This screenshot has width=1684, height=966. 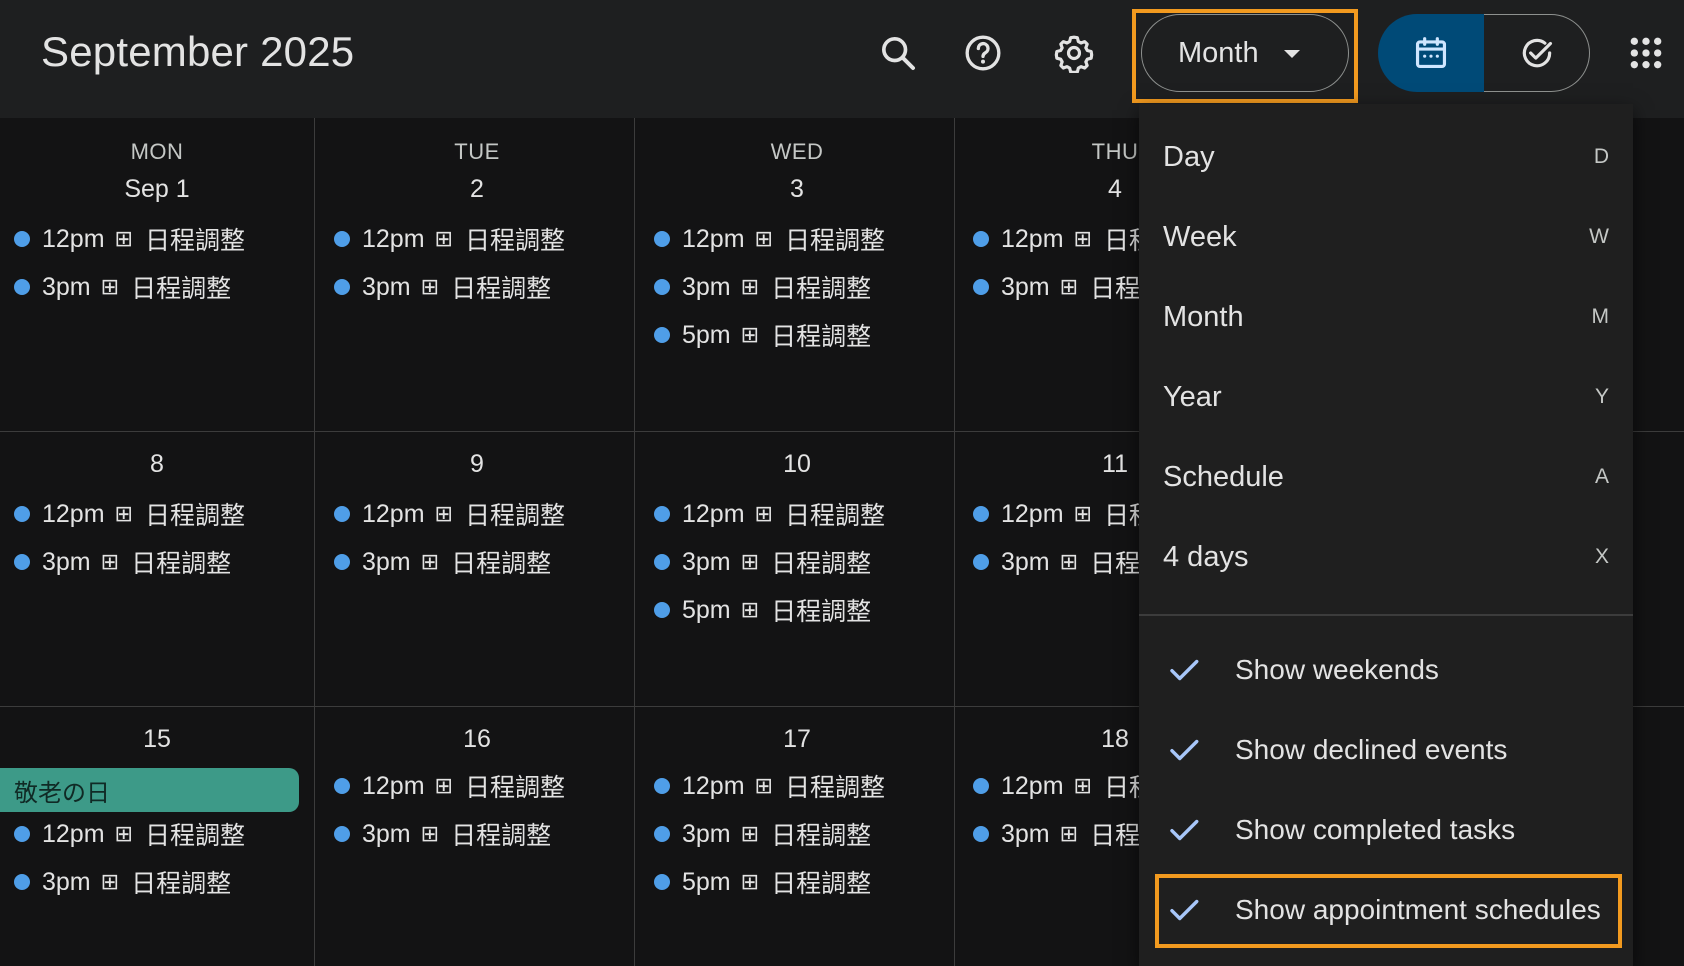 What do you see at coordinates (157, 464) in the screenshot?
I see `day-number: 8` at bounding box center [157, 464].